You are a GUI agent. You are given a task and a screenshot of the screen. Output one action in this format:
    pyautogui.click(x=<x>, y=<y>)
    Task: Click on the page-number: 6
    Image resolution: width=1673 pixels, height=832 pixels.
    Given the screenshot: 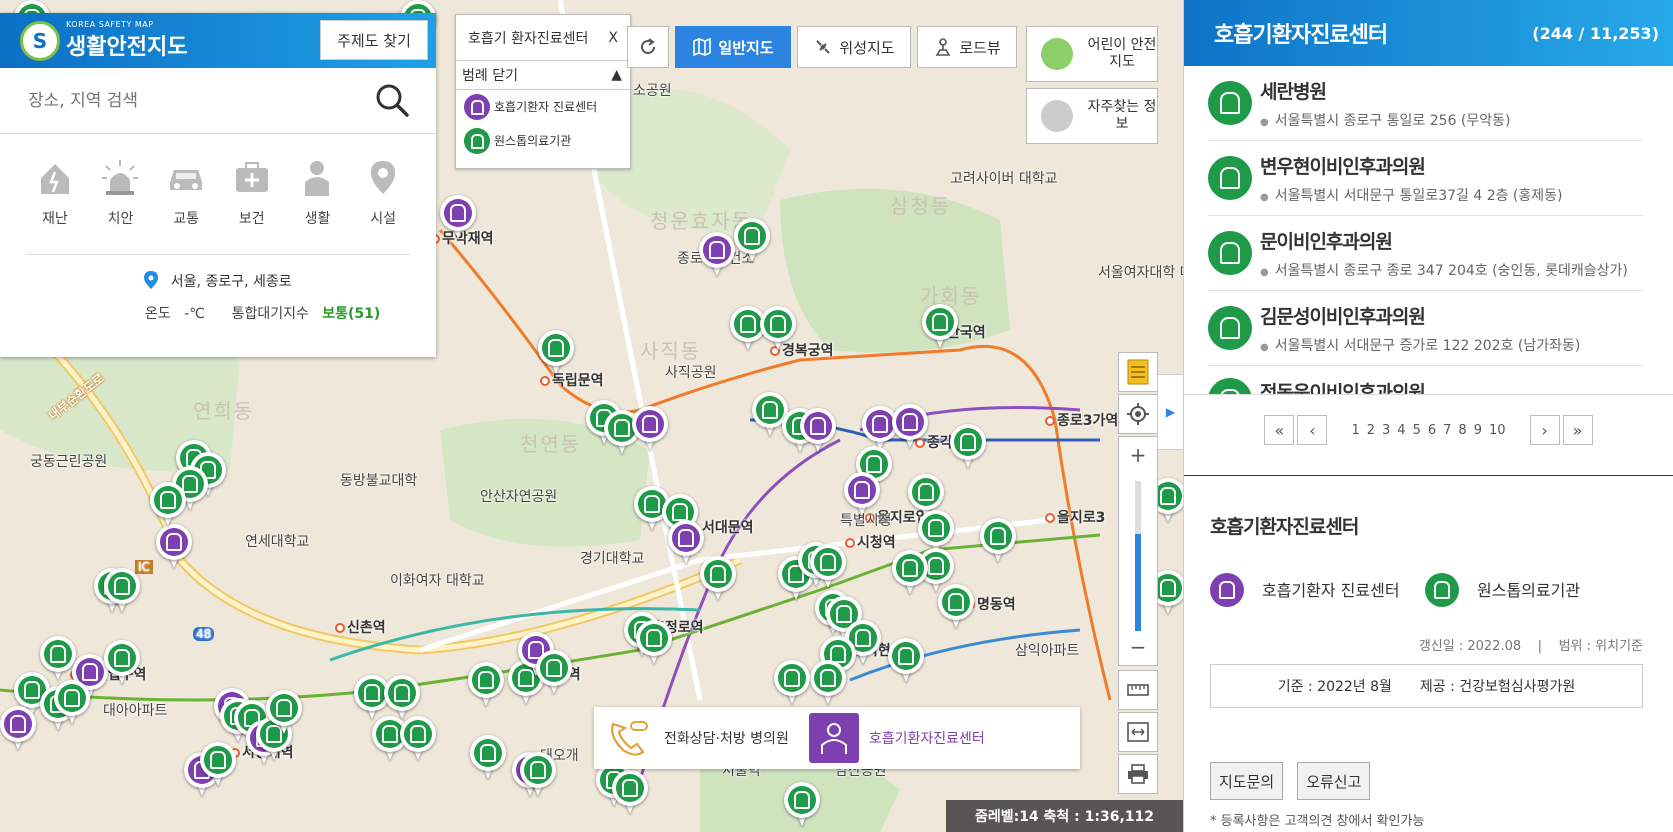 What is the action you would take?
    pyautogui.click(x=1432, y=430)
    